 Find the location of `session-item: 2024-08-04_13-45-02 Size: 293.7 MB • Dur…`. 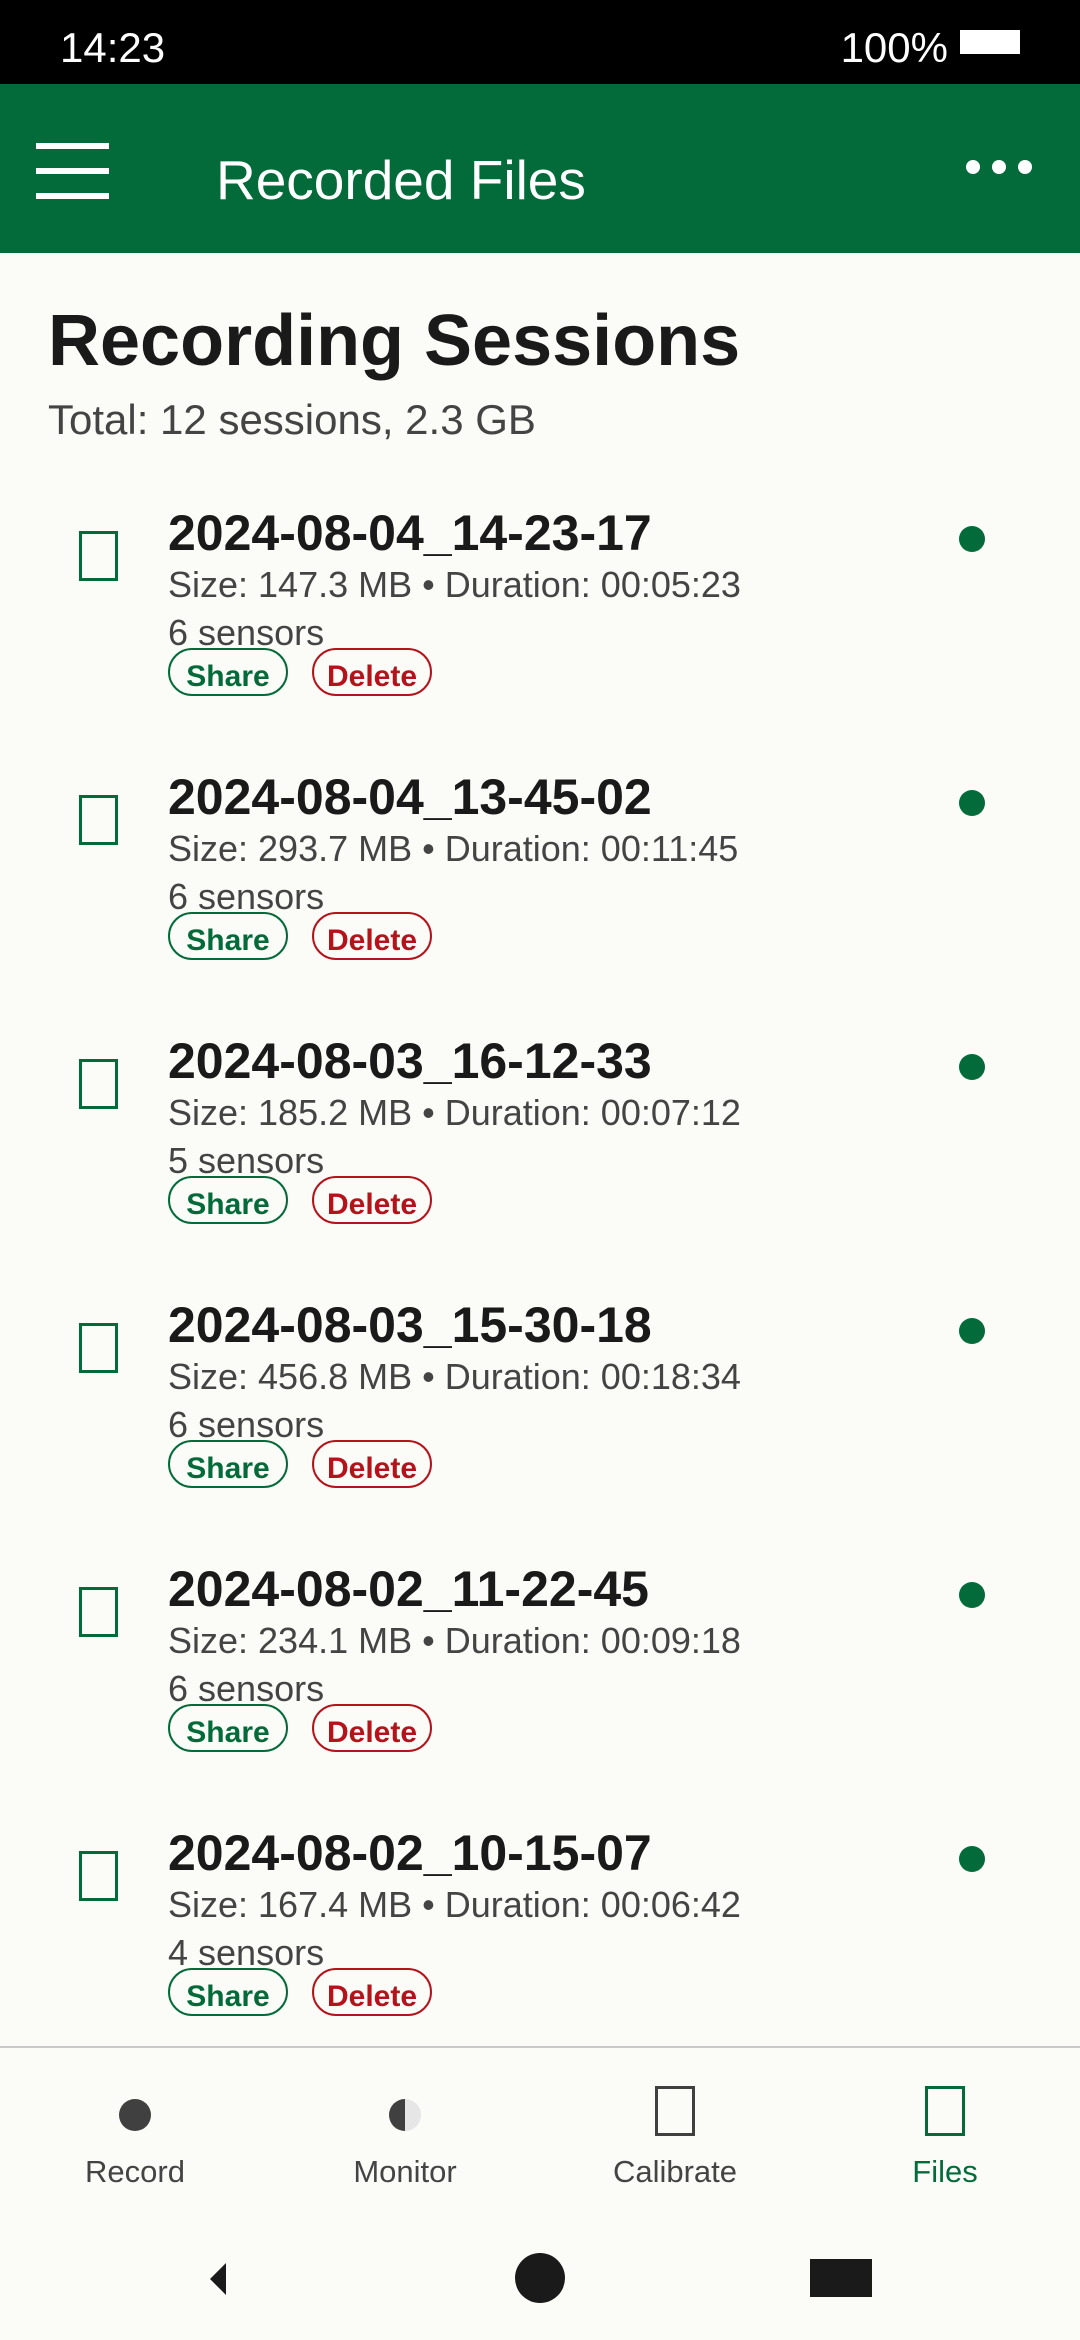

session-item: 2024-08-04_13-45-02 Size: 293.7 MB • Dur… is located at coordinates (540, 880).